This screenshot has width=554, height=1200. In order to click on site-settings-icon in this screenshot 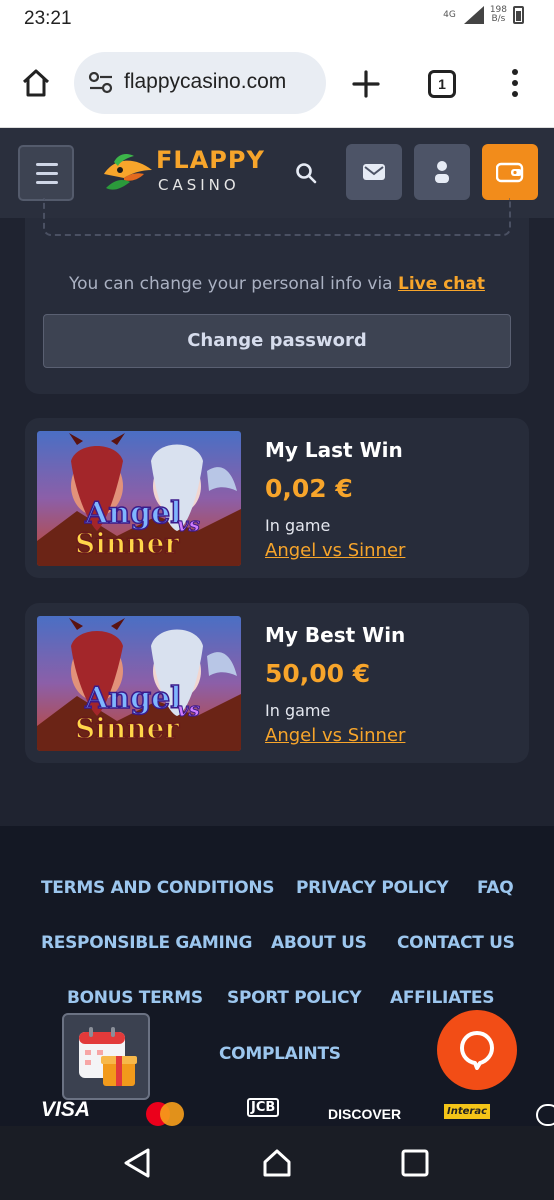, I will do `click(101, 83)`.